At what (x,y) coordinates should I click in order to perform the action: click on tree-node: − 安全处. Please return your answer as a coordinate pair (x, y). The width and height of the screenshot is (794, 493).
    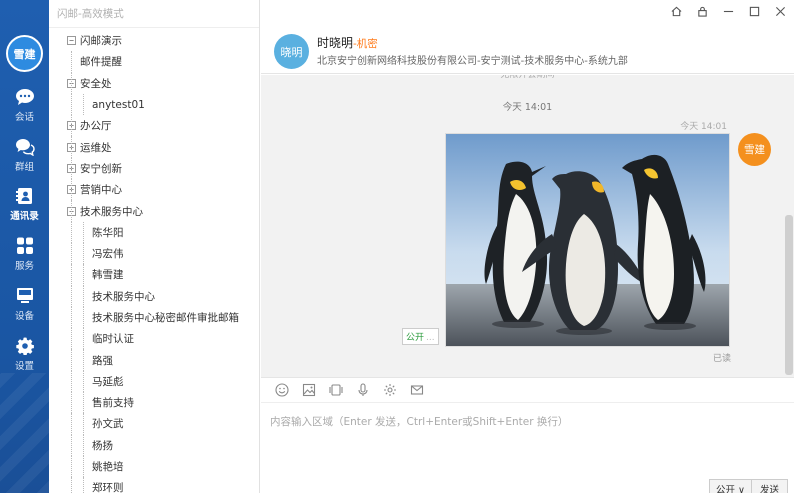
    Looking at the image, I should click on (149, 83).